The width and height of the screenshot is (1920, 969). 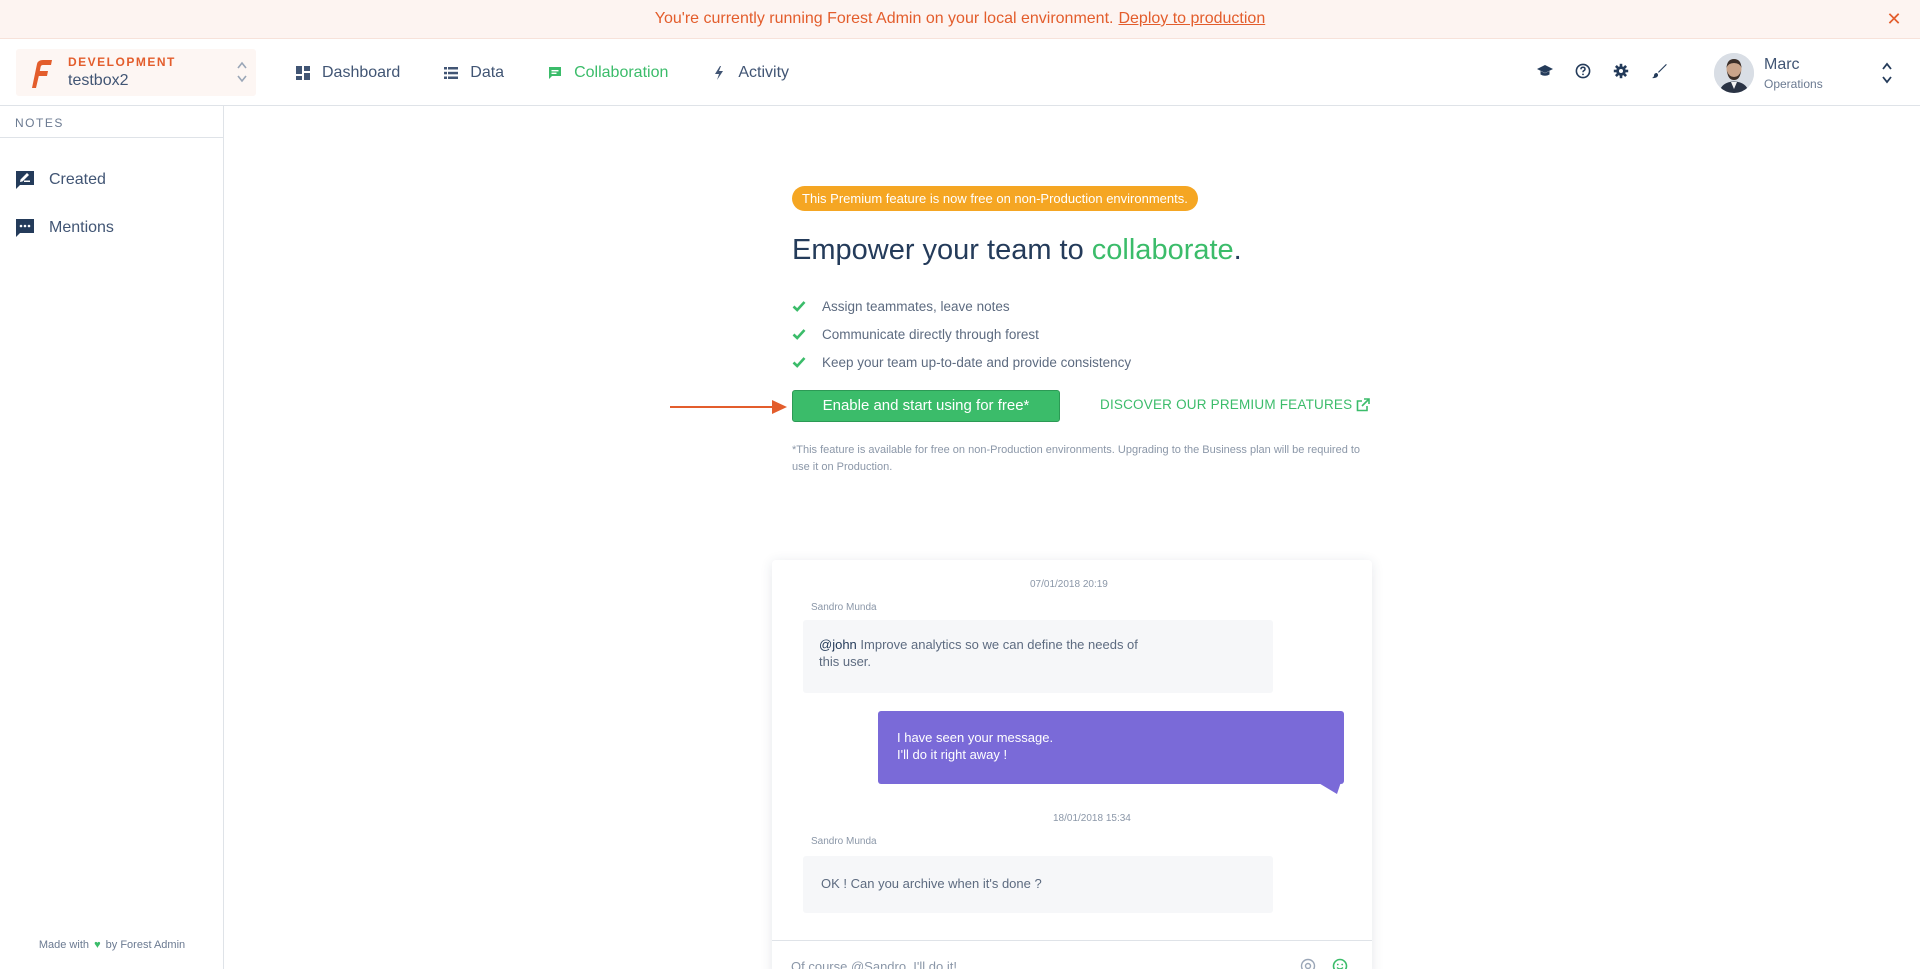 I want to click on sidebar-heading: NOTES, so click(x=39, y=123).